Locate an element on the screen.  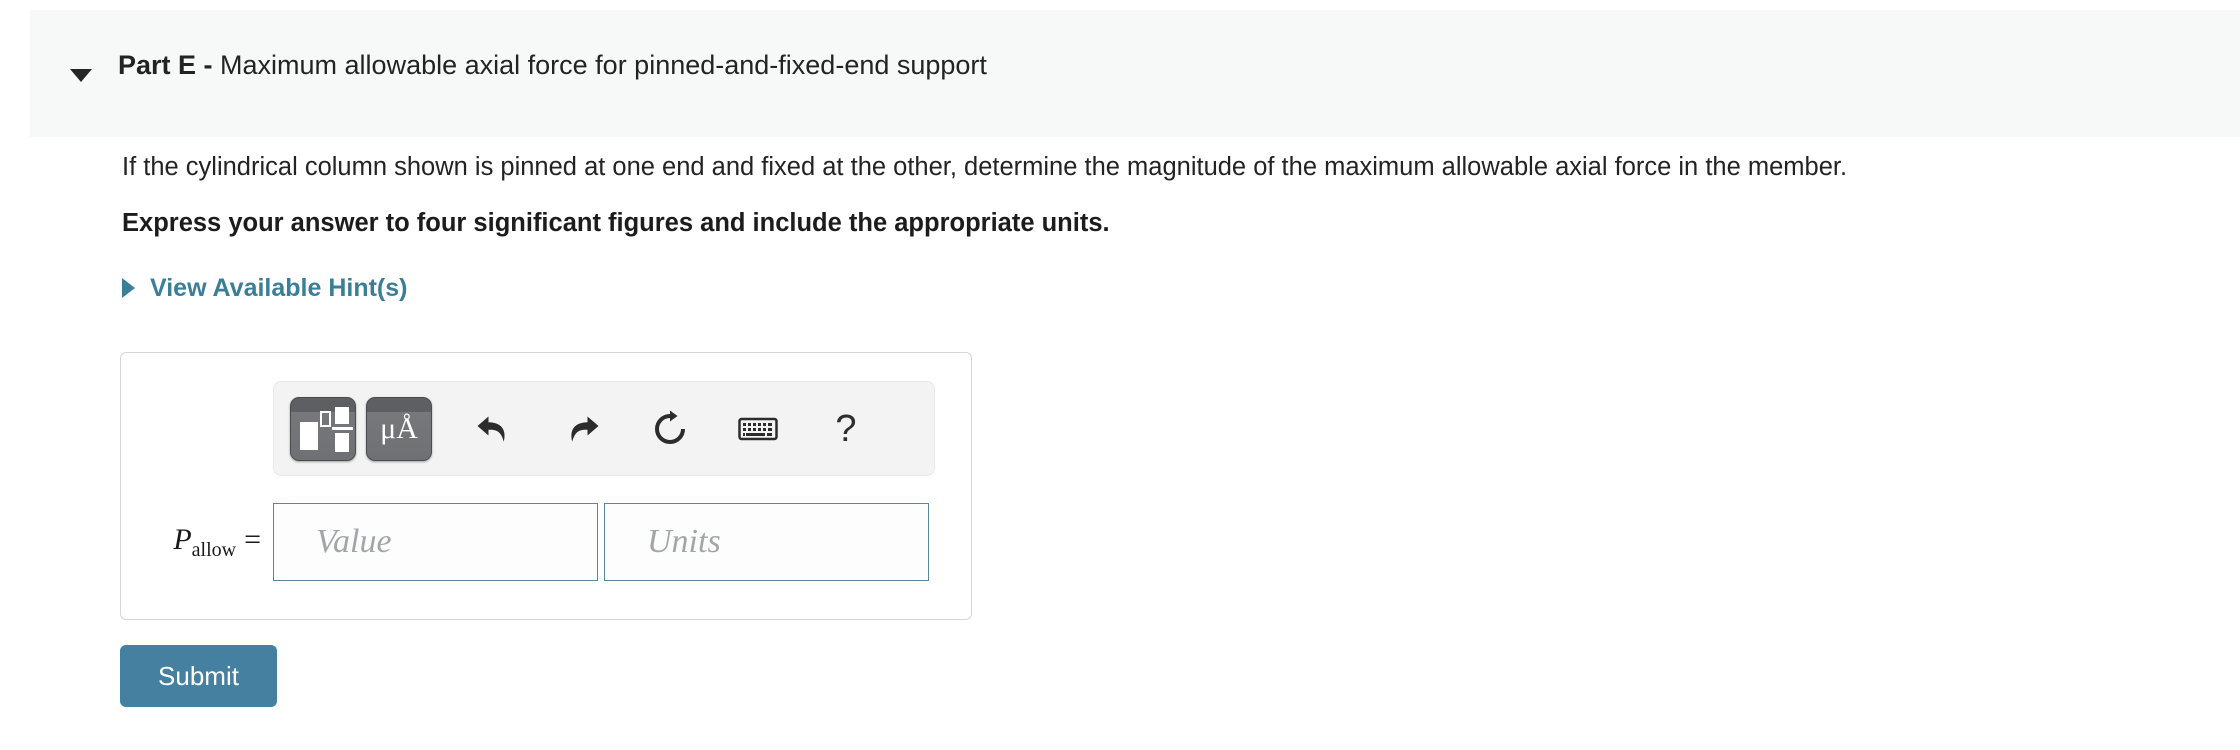
variable-label: Pallow = is located at coordinates (203, 542).